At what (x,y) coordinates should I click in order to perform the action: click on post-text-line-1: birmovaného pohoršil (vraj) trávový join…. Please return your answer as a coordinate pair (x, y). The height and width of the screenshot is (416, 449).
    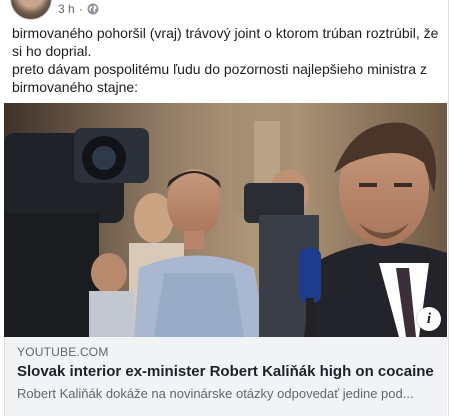
    Looking at the image, I should click on (225, 42).